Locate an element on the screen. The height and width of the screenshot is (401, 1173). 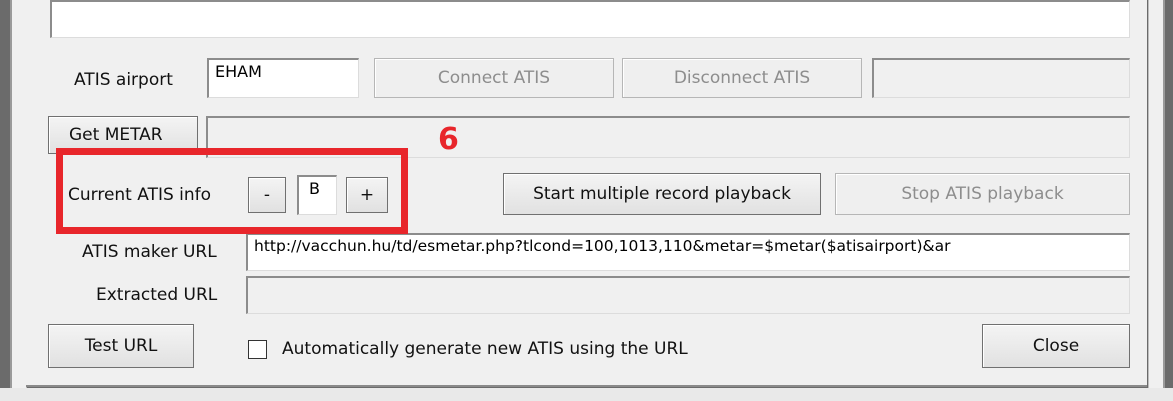
auto-generate-checkbox is located at coordinates (257, 349).